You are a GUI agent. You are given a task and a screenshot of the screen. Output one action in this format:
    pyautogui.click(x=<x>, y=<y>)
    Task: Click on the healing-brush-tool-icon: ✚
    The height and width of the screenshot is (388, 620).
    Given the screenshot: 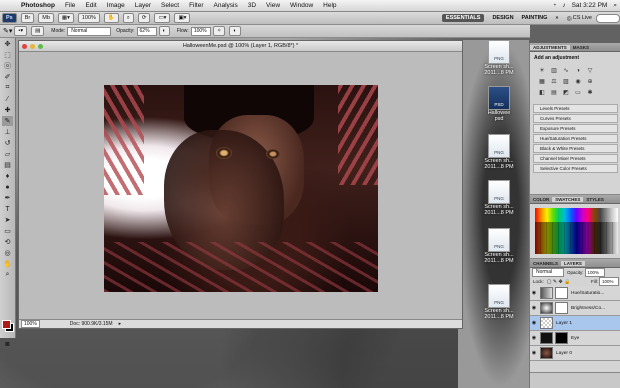 What is the action you would take?
    pyautogui.click(x=7, y=110)
    